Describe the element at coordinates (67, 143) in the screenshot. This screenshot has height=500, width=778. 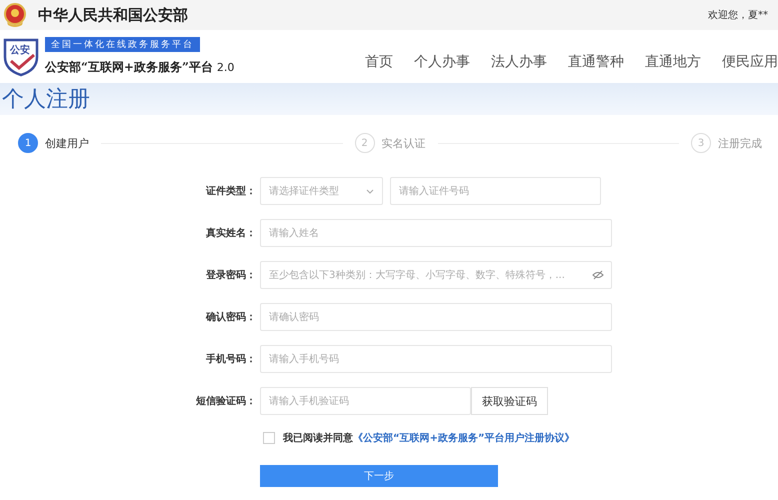
I see `step-label: 创建用户` at that location.